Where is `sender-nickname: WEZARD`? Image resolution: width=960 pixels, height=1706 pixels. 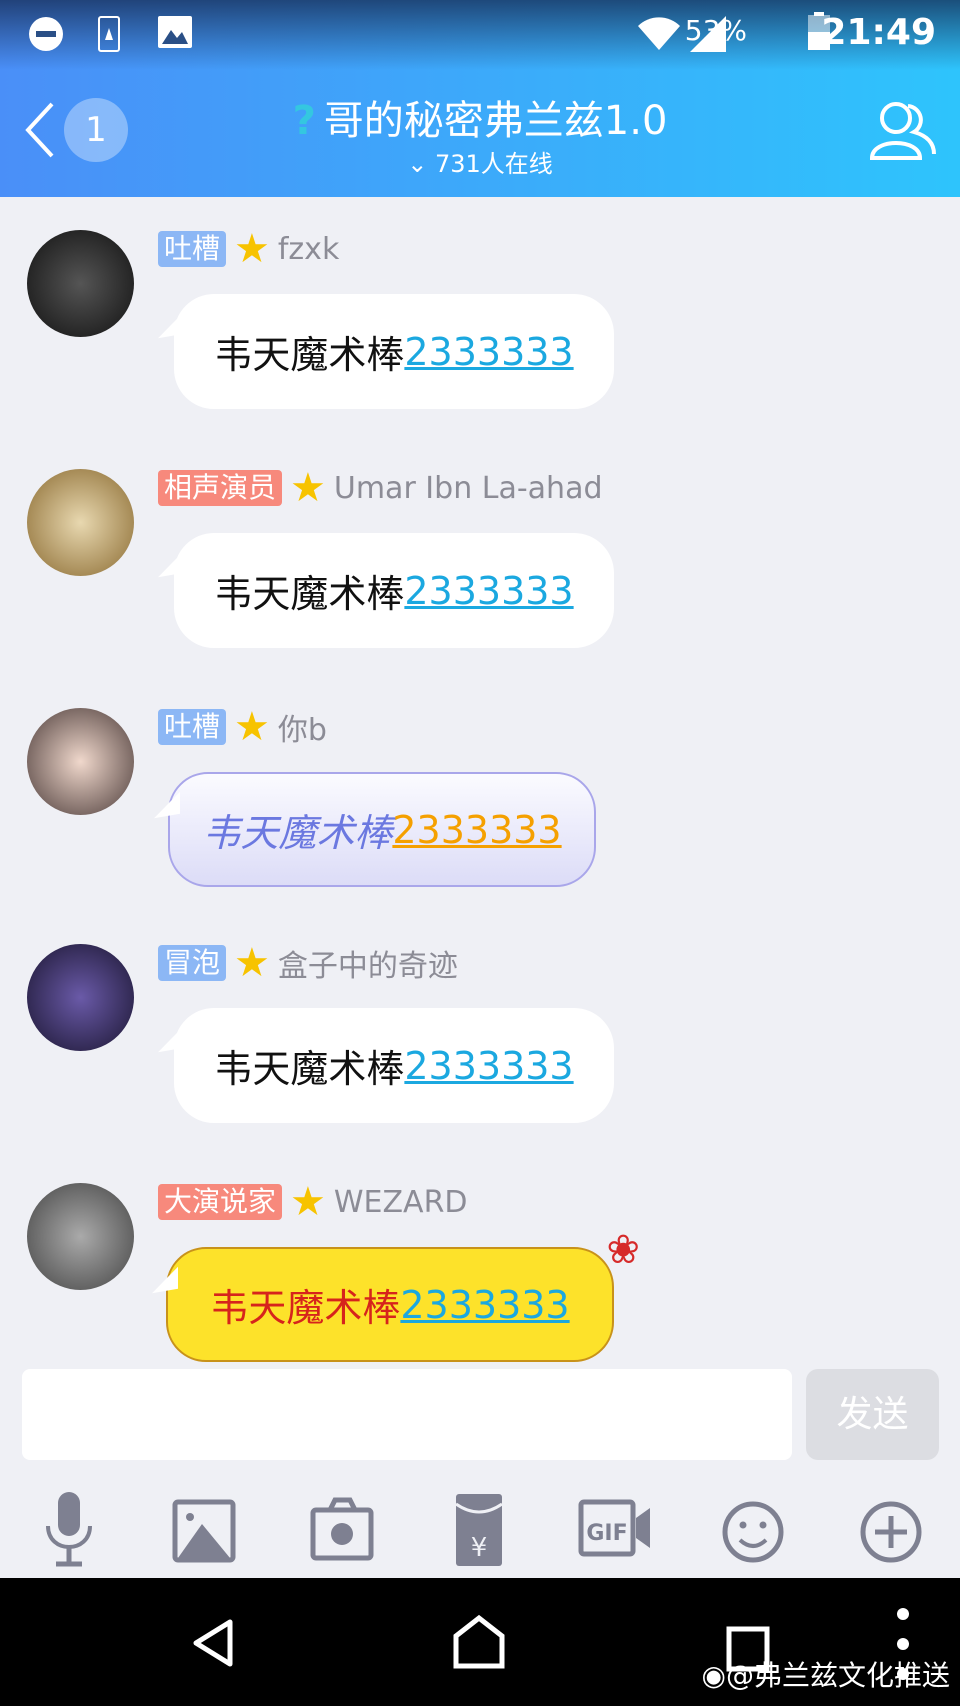
sender-nickname: WEZARD is located at coordinates (401, 1202).